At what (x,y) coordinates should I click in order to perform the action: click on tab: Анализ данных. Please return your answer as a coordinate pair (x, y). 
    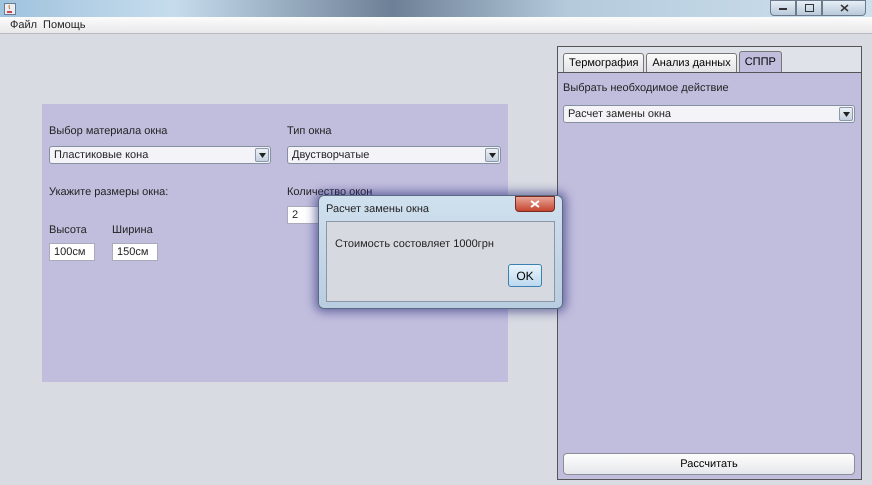
    Looking at the image, I should click on (691, 62).